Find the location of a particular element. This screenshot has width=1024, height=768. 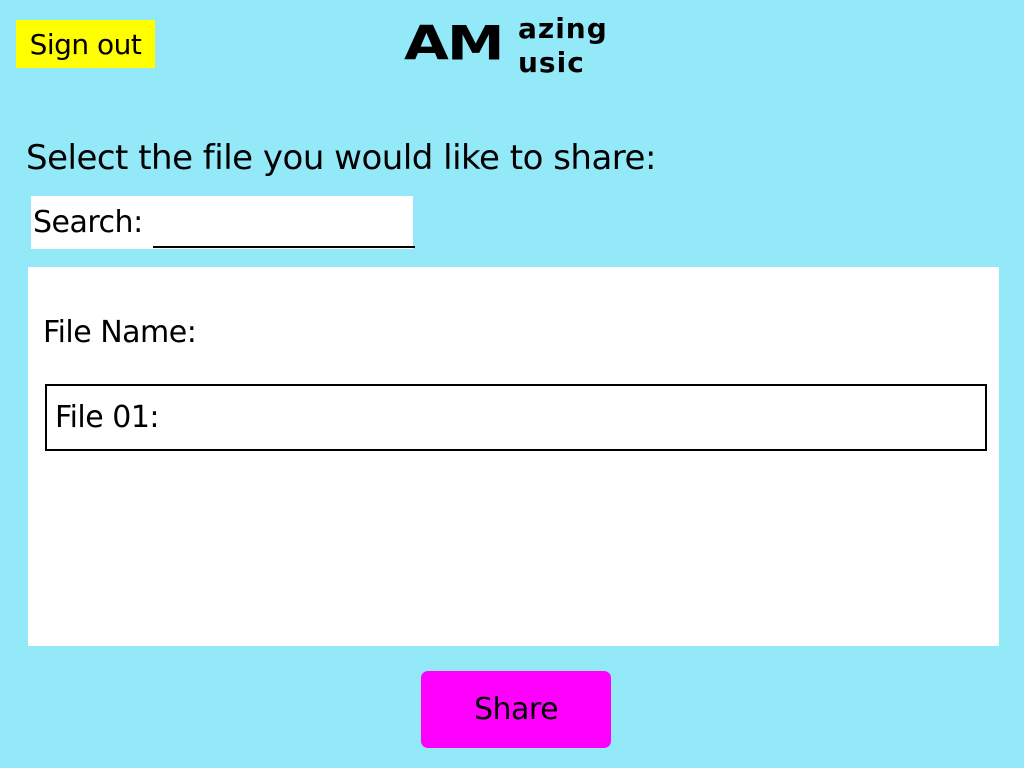

app-logo: AM azing usic is located at coordinates (514, 50).